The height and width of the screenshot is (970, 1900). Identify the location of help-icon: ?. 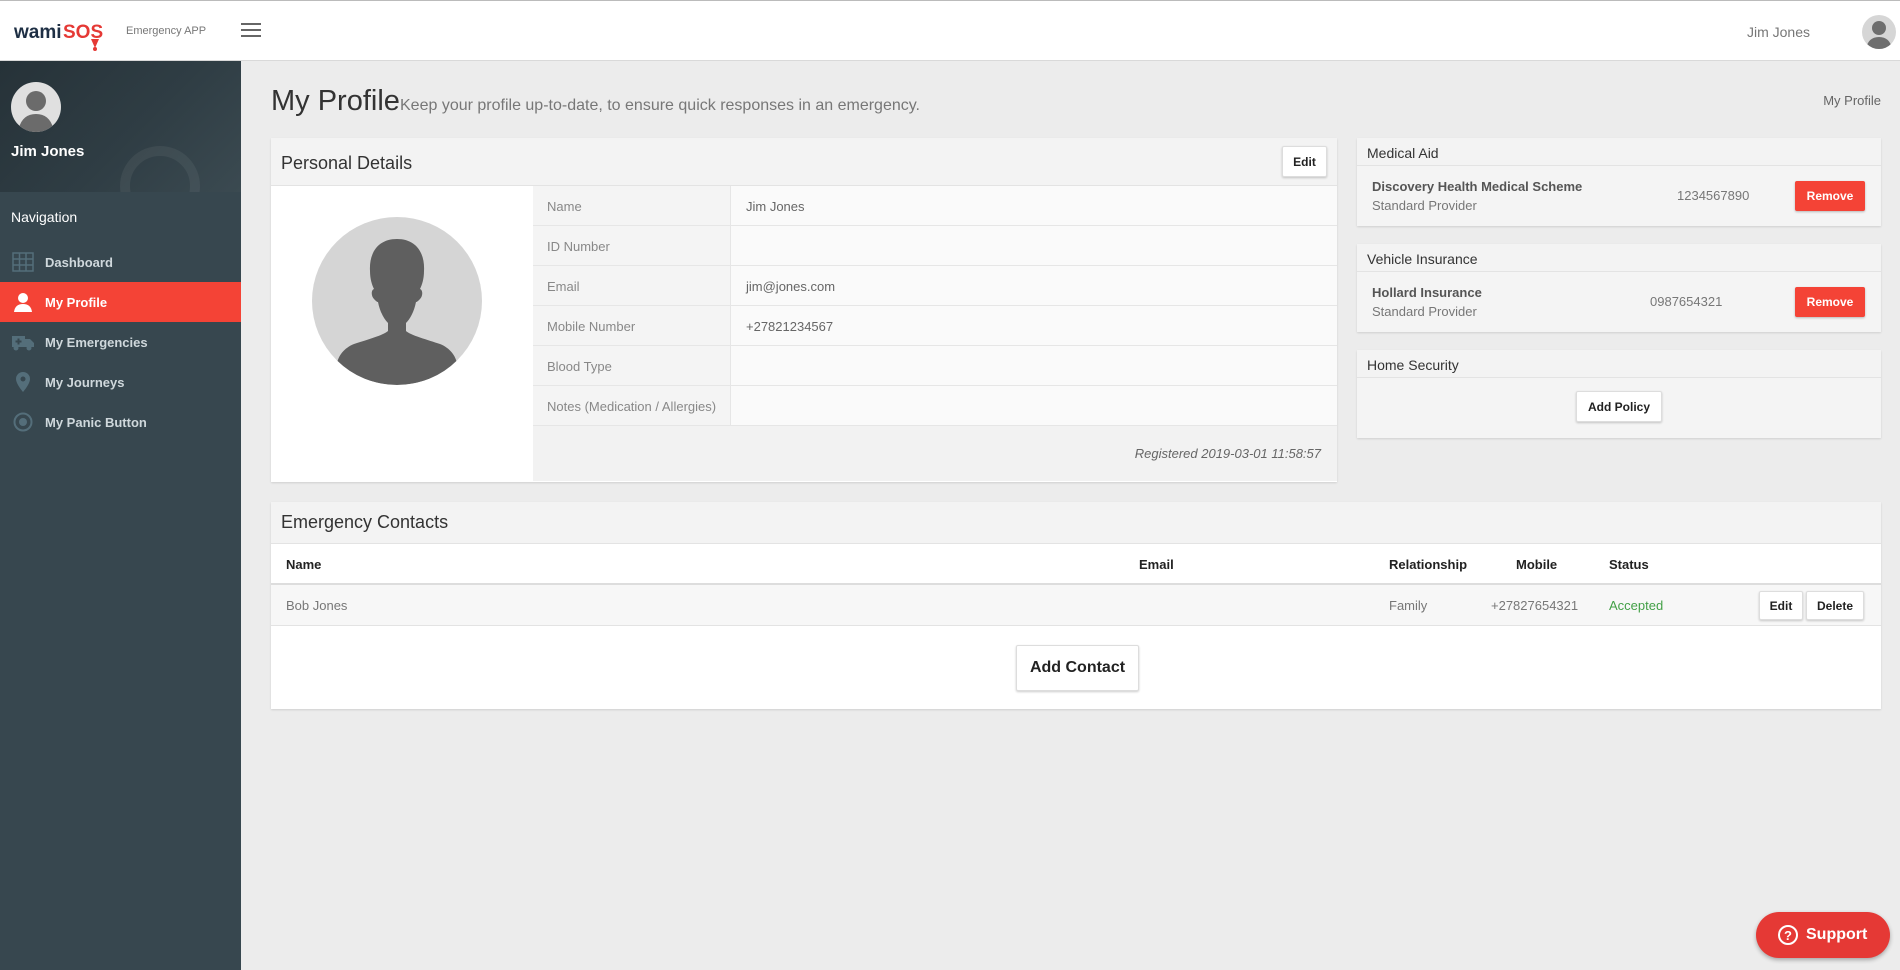
(1788, 935).